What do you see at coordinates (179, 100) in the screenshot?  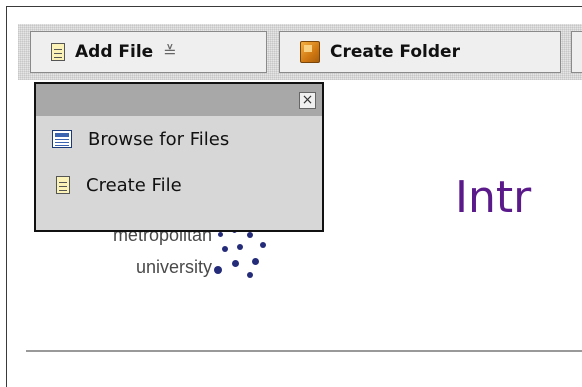 I see `dropdown-header: ×` at bounding box center [179, 100].